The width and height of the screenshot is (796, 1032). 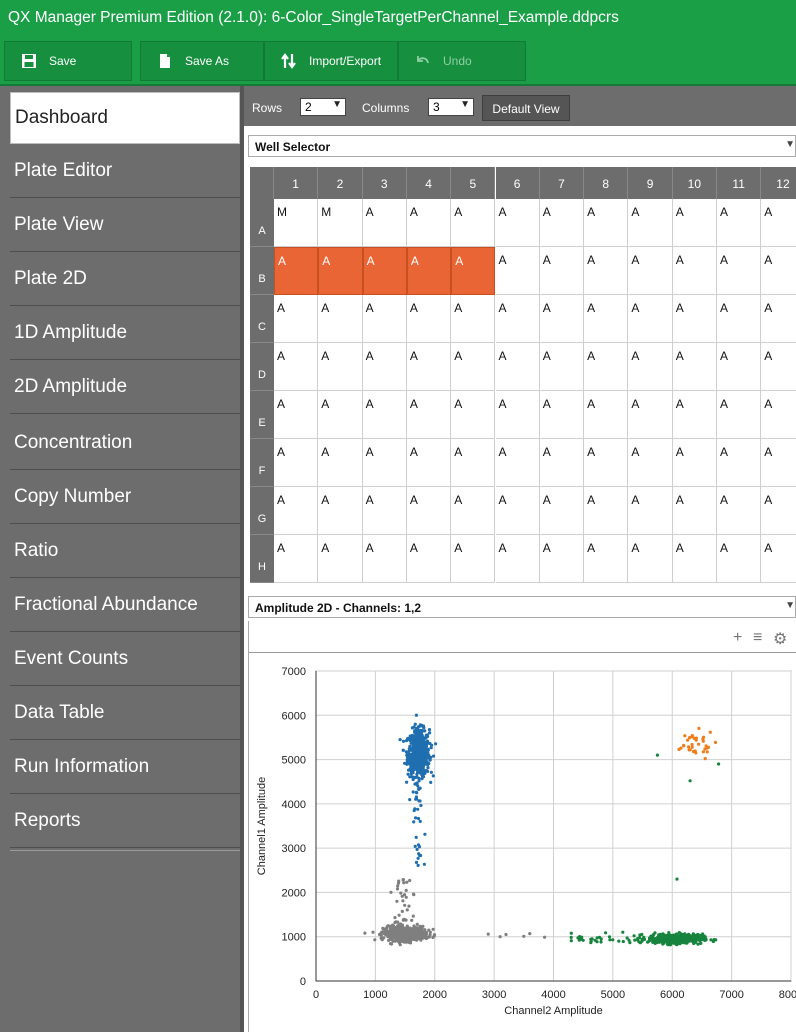 What do you see at coordinates (650, 367) in the screenshot?
I see `well-d9: A` at bounding box center [650, 367].